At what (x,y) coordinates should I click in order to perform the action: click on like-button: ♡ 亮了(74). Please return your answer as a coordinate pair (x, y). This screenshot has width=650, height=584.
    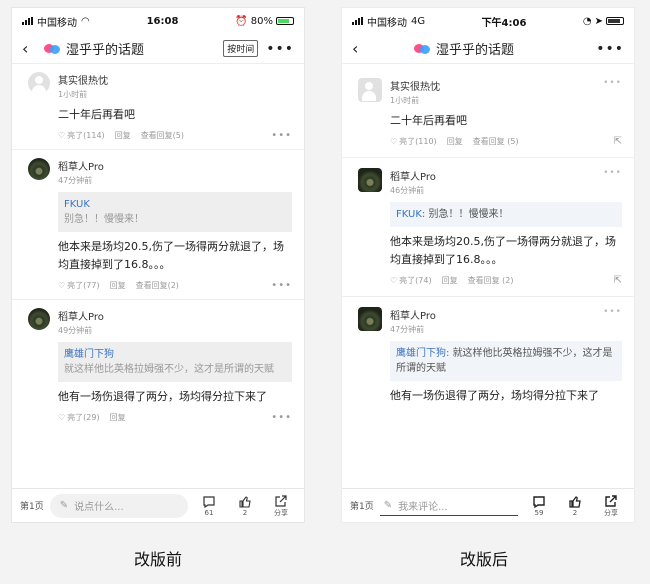
    Looking at the image, I should click on (411, 280).